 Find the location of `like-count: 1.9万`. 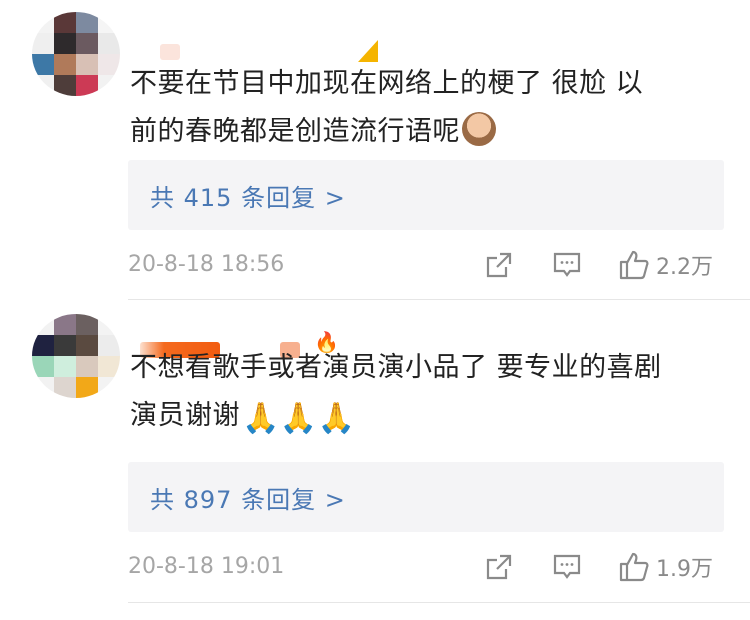

like-count: 1.9万 is located at coordinates (684, 569).